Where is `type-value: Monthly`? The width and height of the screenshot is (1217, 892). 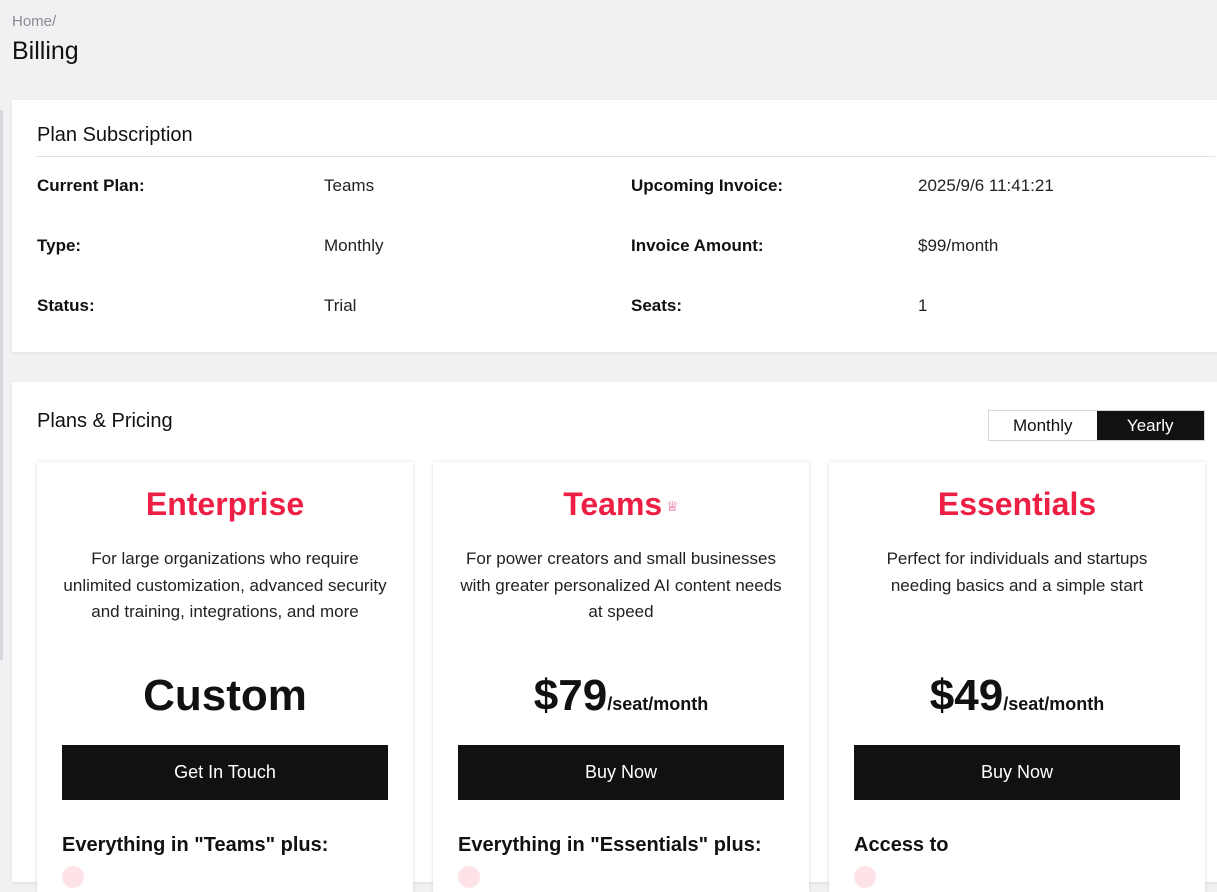 type-value: Monthly is located at coordinates (354, 245).